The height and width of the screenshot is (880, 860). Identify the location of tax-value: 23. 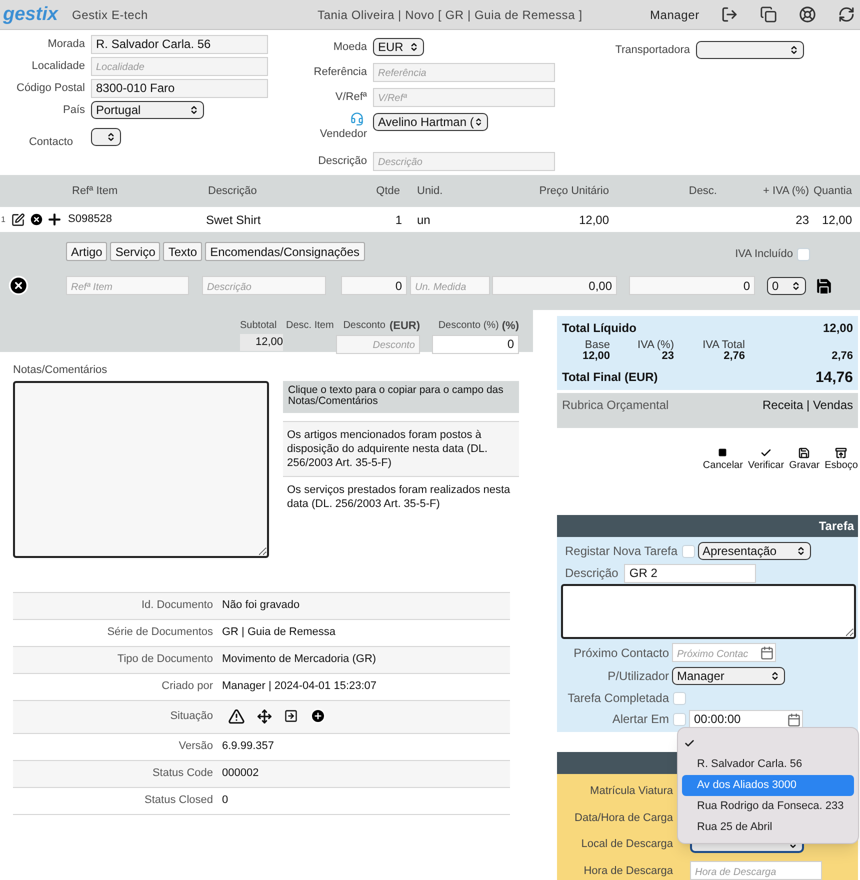
(668, 356).